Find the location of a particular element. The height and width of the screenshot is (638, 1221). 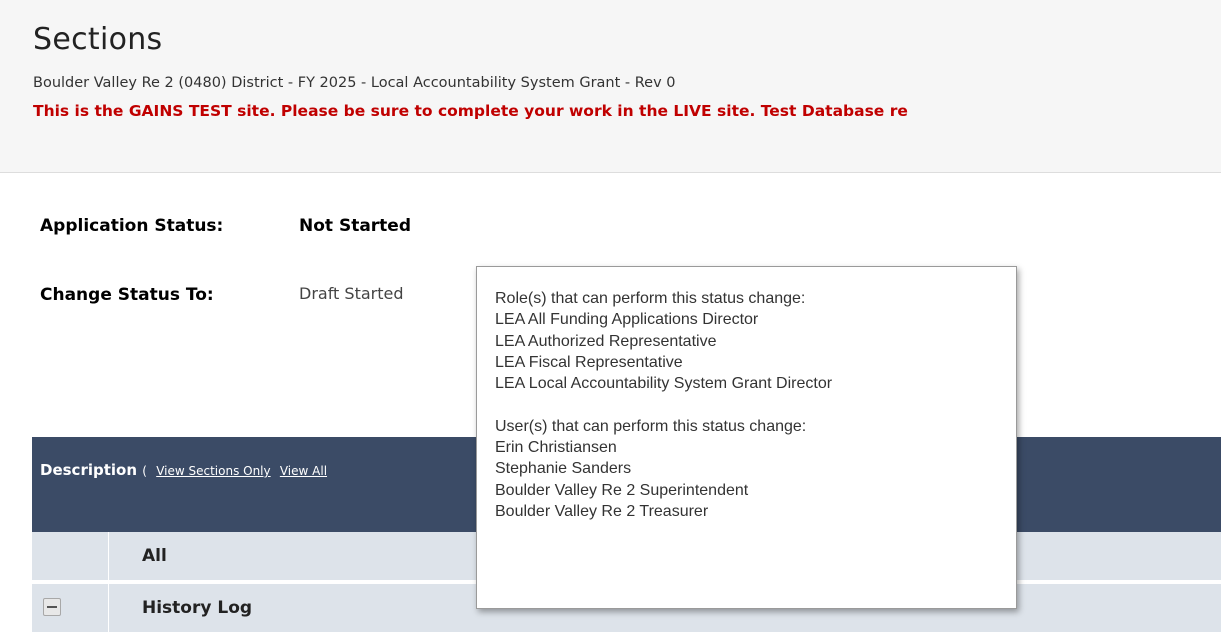

change-status-option: Draft Started is located at coordinates (351, 293).